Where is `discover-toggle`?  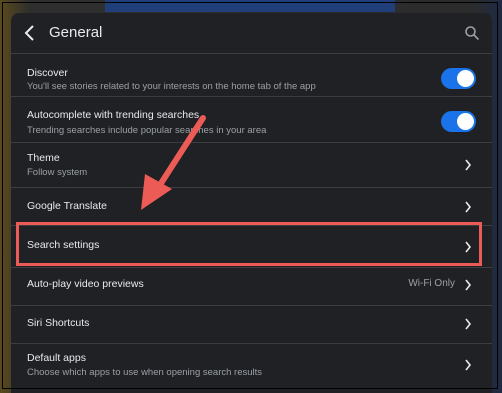 discover-toggle is located at coordinates (458, 78).